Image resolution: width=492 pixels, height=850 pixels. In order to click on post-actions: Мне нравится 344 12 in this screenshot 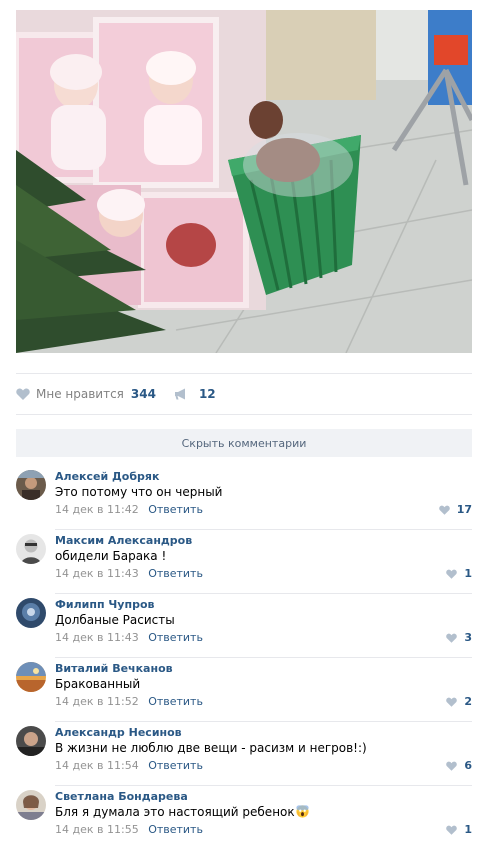, I will do `click(116, 394)`.